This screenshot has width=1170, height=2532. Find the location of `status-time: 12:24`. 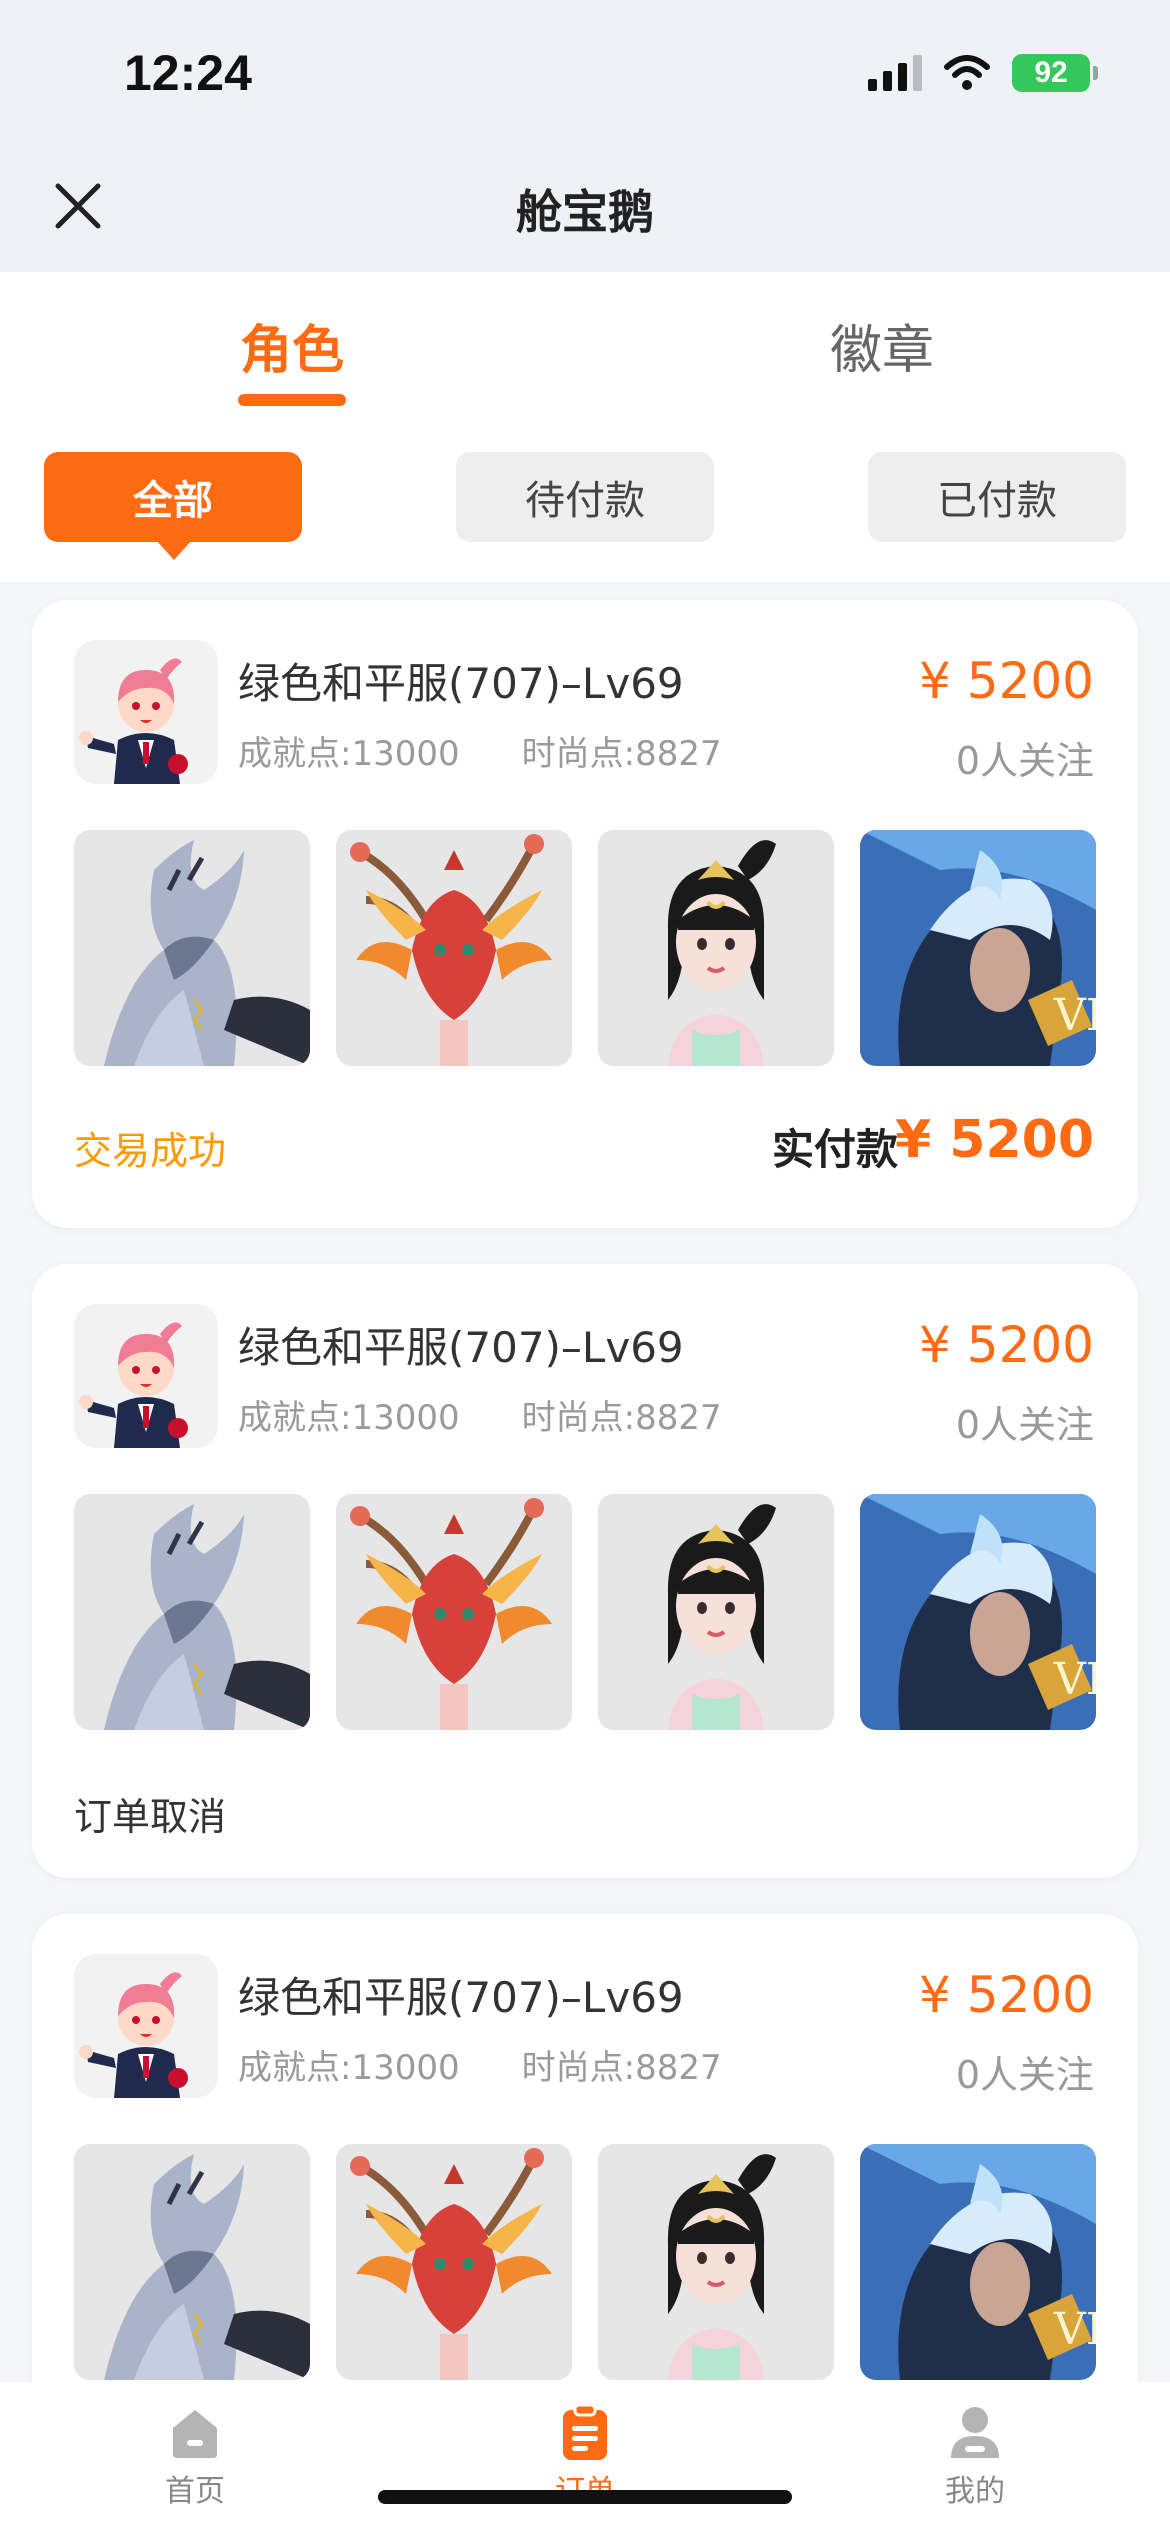

status-time: 12:24 is located at coordinates (188, 73).